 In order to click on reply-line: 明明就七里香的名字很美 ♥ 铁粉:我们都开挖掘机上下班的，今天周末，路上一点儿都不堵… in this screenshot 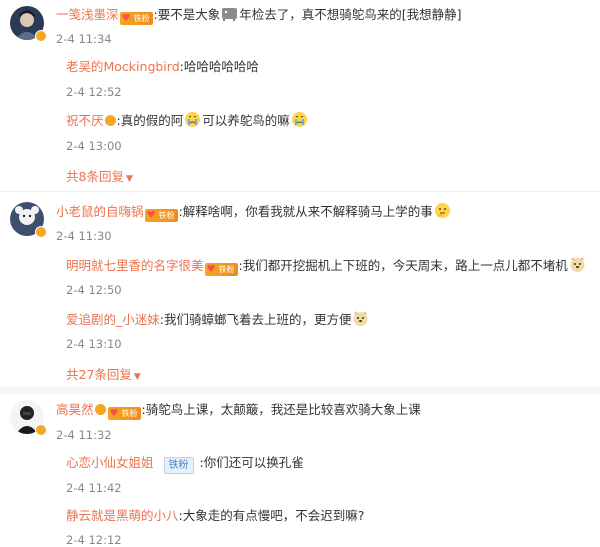, I will do `click(326, 266)`.